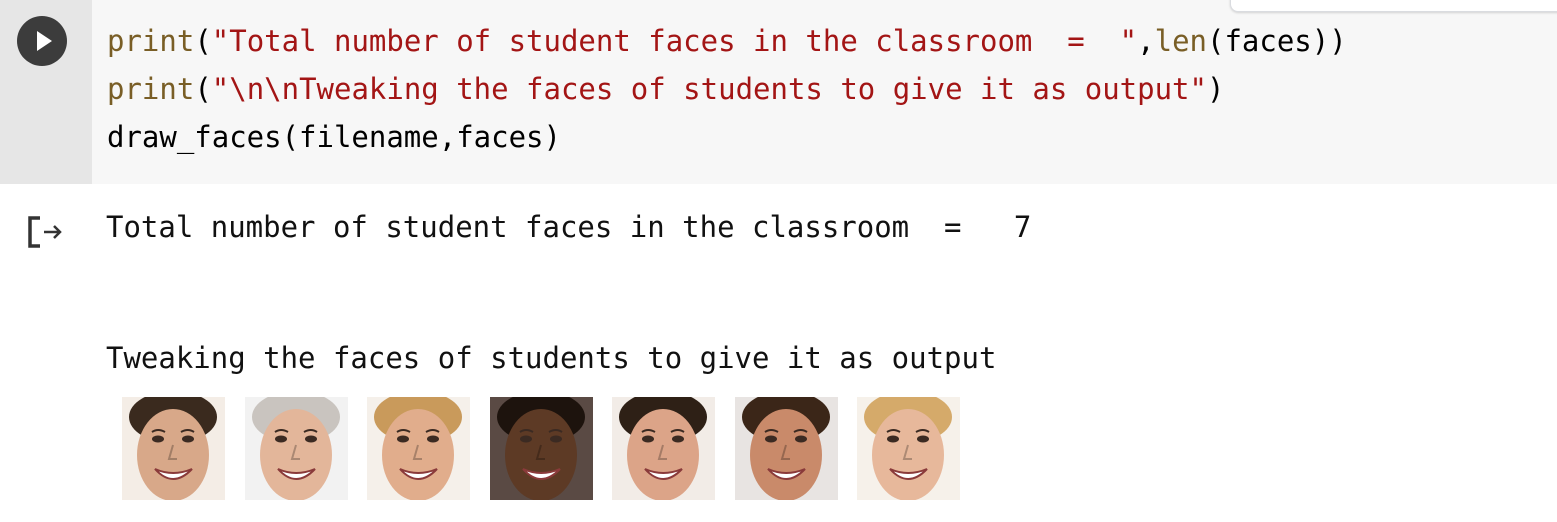 This screenshot has width=1557, height=522. I want to click on play-icon, so click(44, 41).